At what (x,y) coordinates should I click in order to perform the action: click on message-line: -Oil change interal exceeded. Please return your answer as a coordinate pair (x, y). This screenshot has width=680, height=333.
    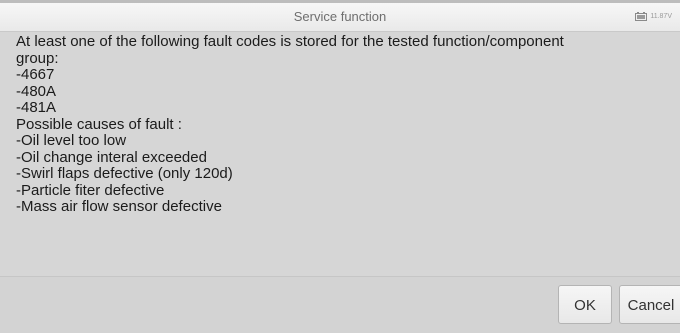
    Looking at the image, I should click on (111, 157).